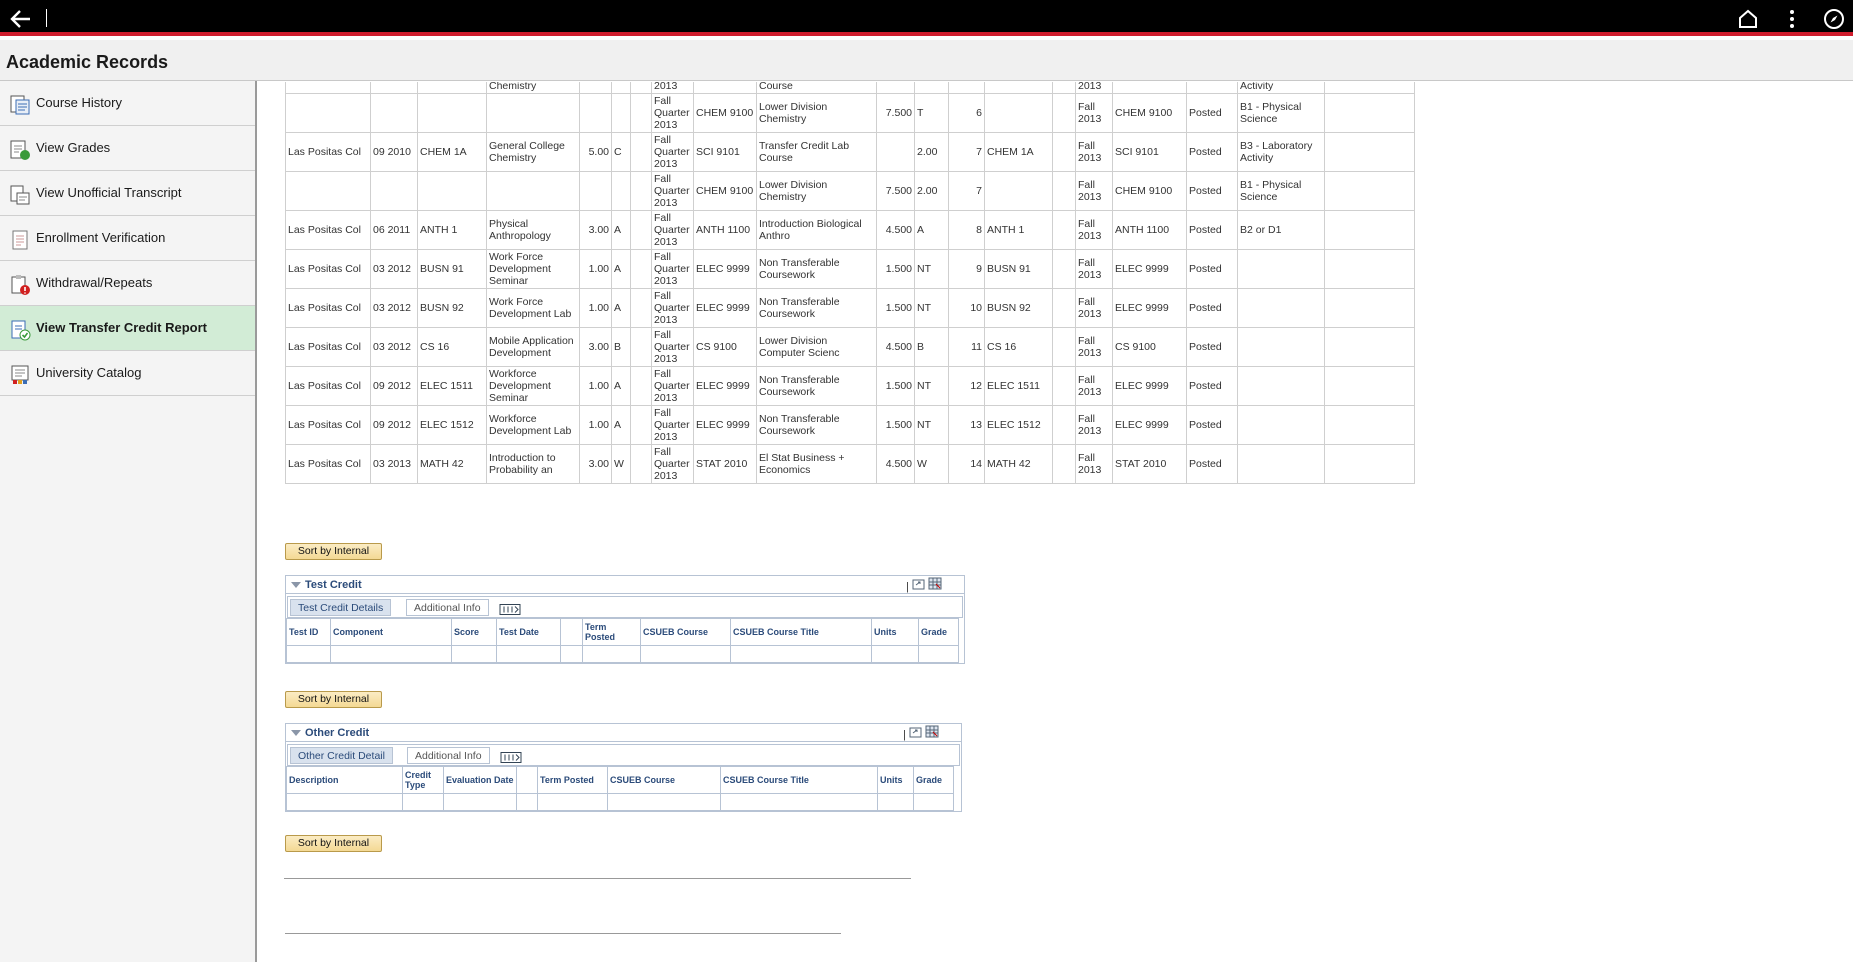 This screenshot has height=962, width=1853. What do you see at coordinates (1748, 19) in the screenshot?
I see `home-icon` at bounding box center [1748, 19].